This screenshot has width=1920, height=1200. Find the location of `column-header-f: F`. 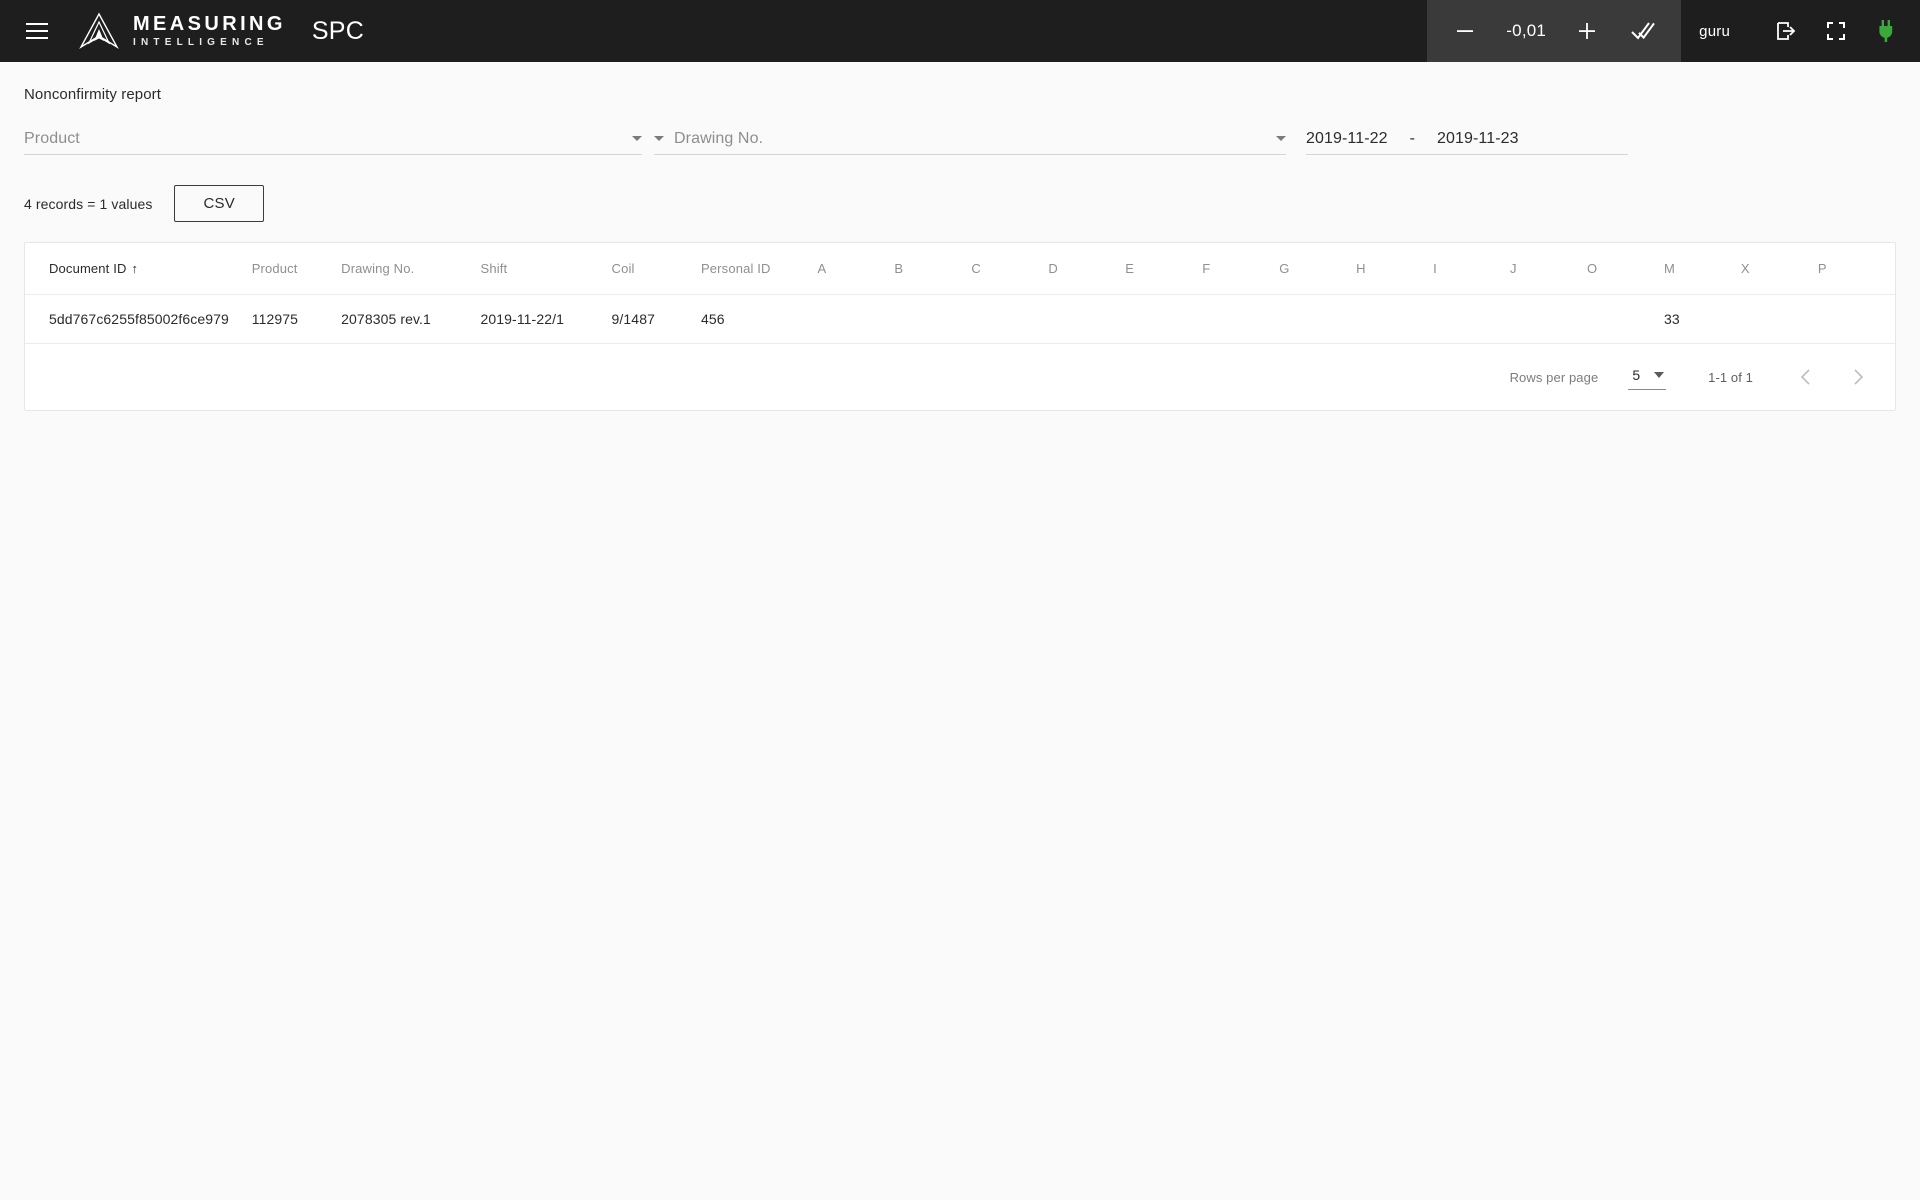

column-header-f: F is located at coordinates (1241, 269).